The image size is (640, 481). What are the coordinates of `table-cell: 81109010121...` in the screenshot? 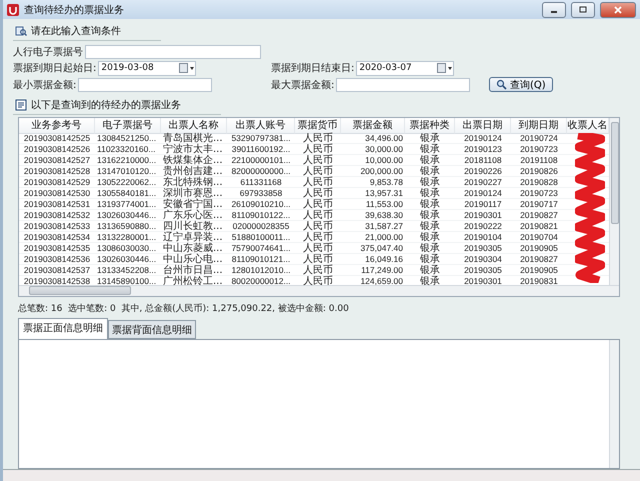 It's located at (261, 259).